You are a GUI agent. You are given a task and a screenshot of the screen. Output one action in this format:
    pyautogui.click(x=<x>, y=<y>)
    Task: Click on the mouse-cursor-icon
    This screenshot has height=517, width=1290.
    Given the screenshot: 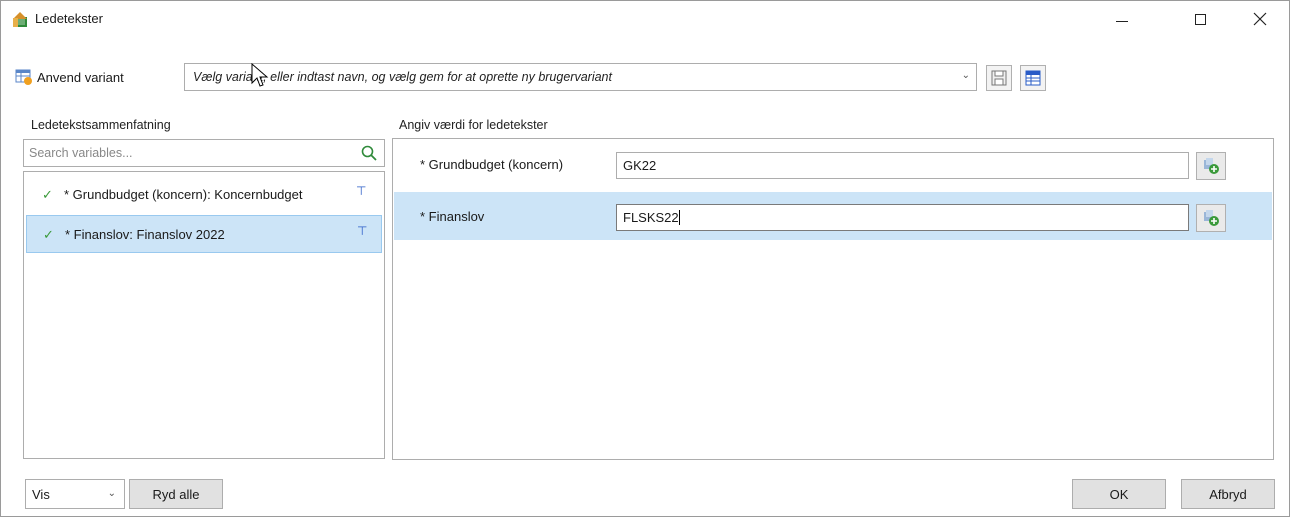 What is the action you would take?
    pyautogui.click(x=260, y=75)
    